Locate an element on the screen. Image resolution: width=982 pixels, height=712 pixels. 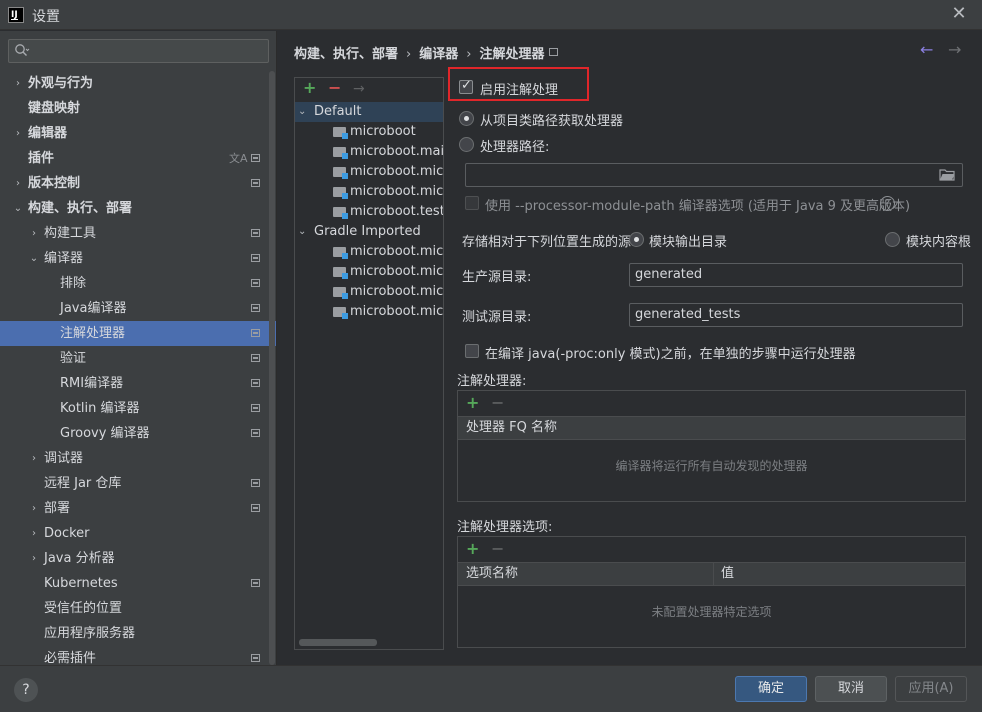
sidebar-item-label: Java 分析器 is located at coordinates (79, 558).